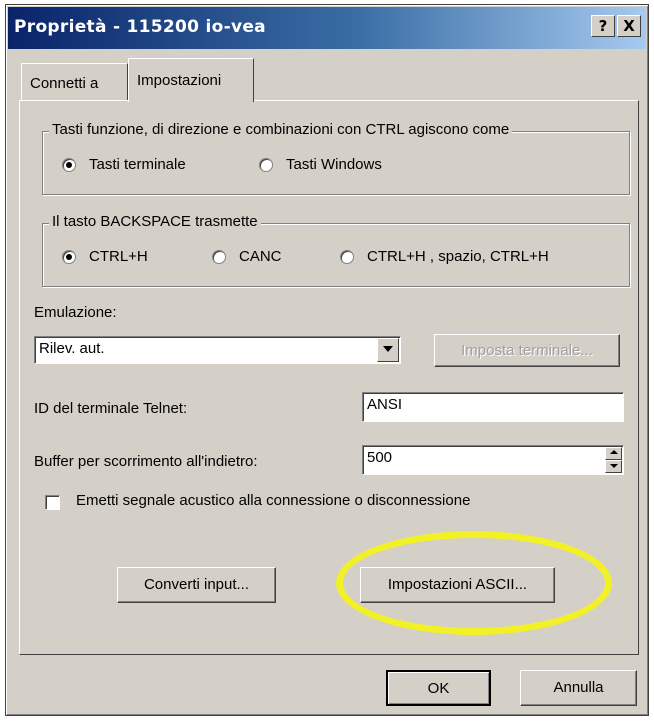  I want to click on ok-button: OK, so click(438, 688).